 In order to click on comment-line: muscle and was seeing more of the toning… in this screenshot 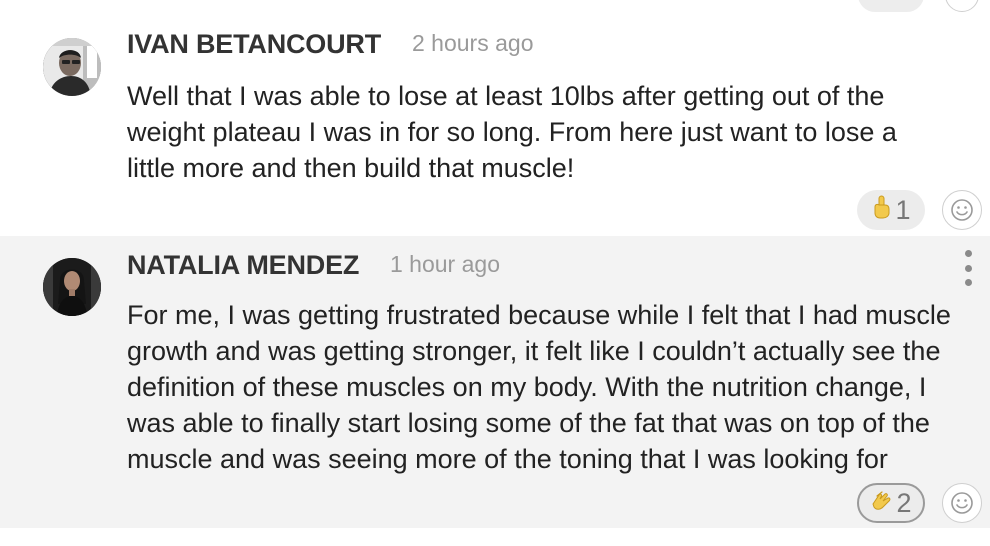, I will do `click(507, 459)`.